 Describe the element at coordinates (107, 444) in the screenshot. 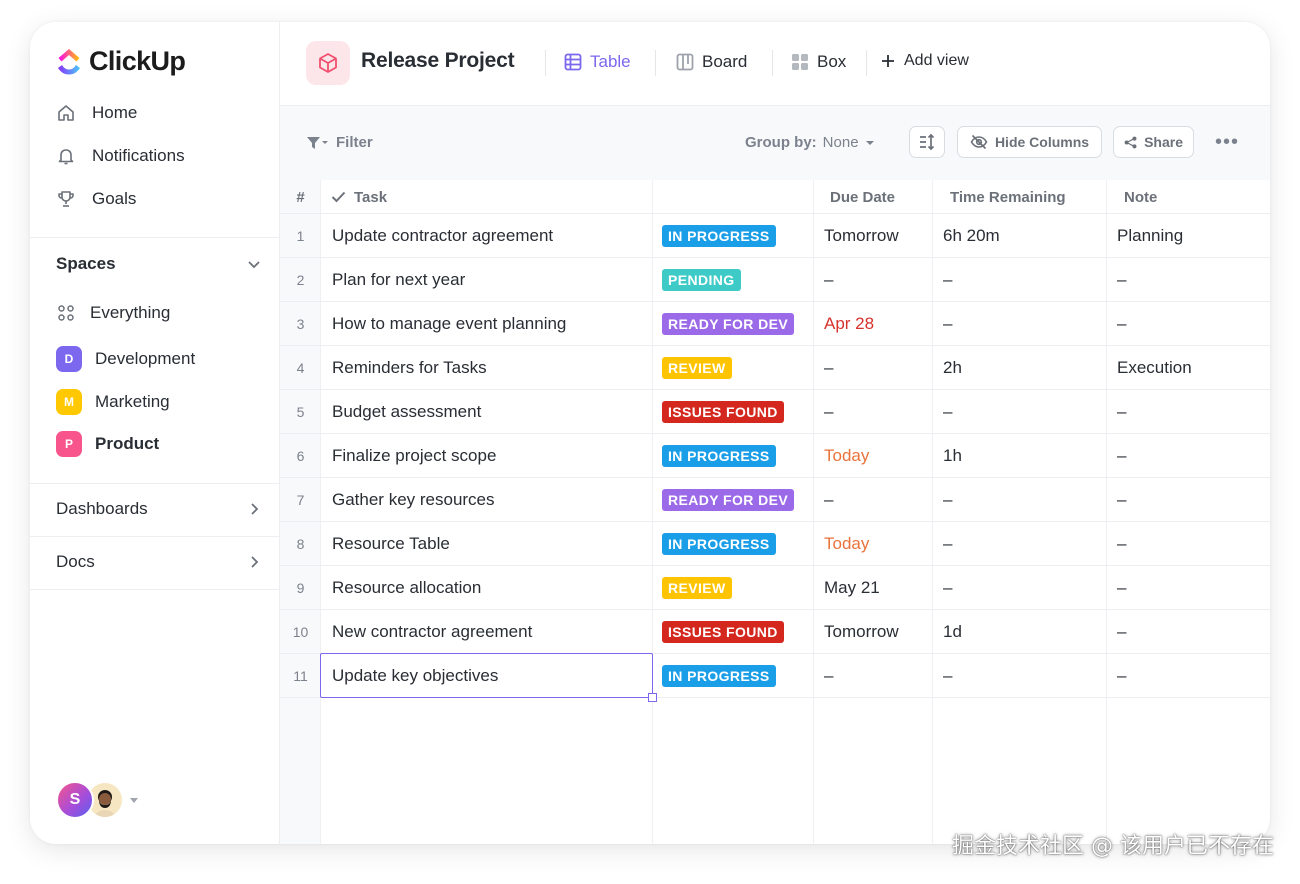

I see `space-product: P Product` at that location.